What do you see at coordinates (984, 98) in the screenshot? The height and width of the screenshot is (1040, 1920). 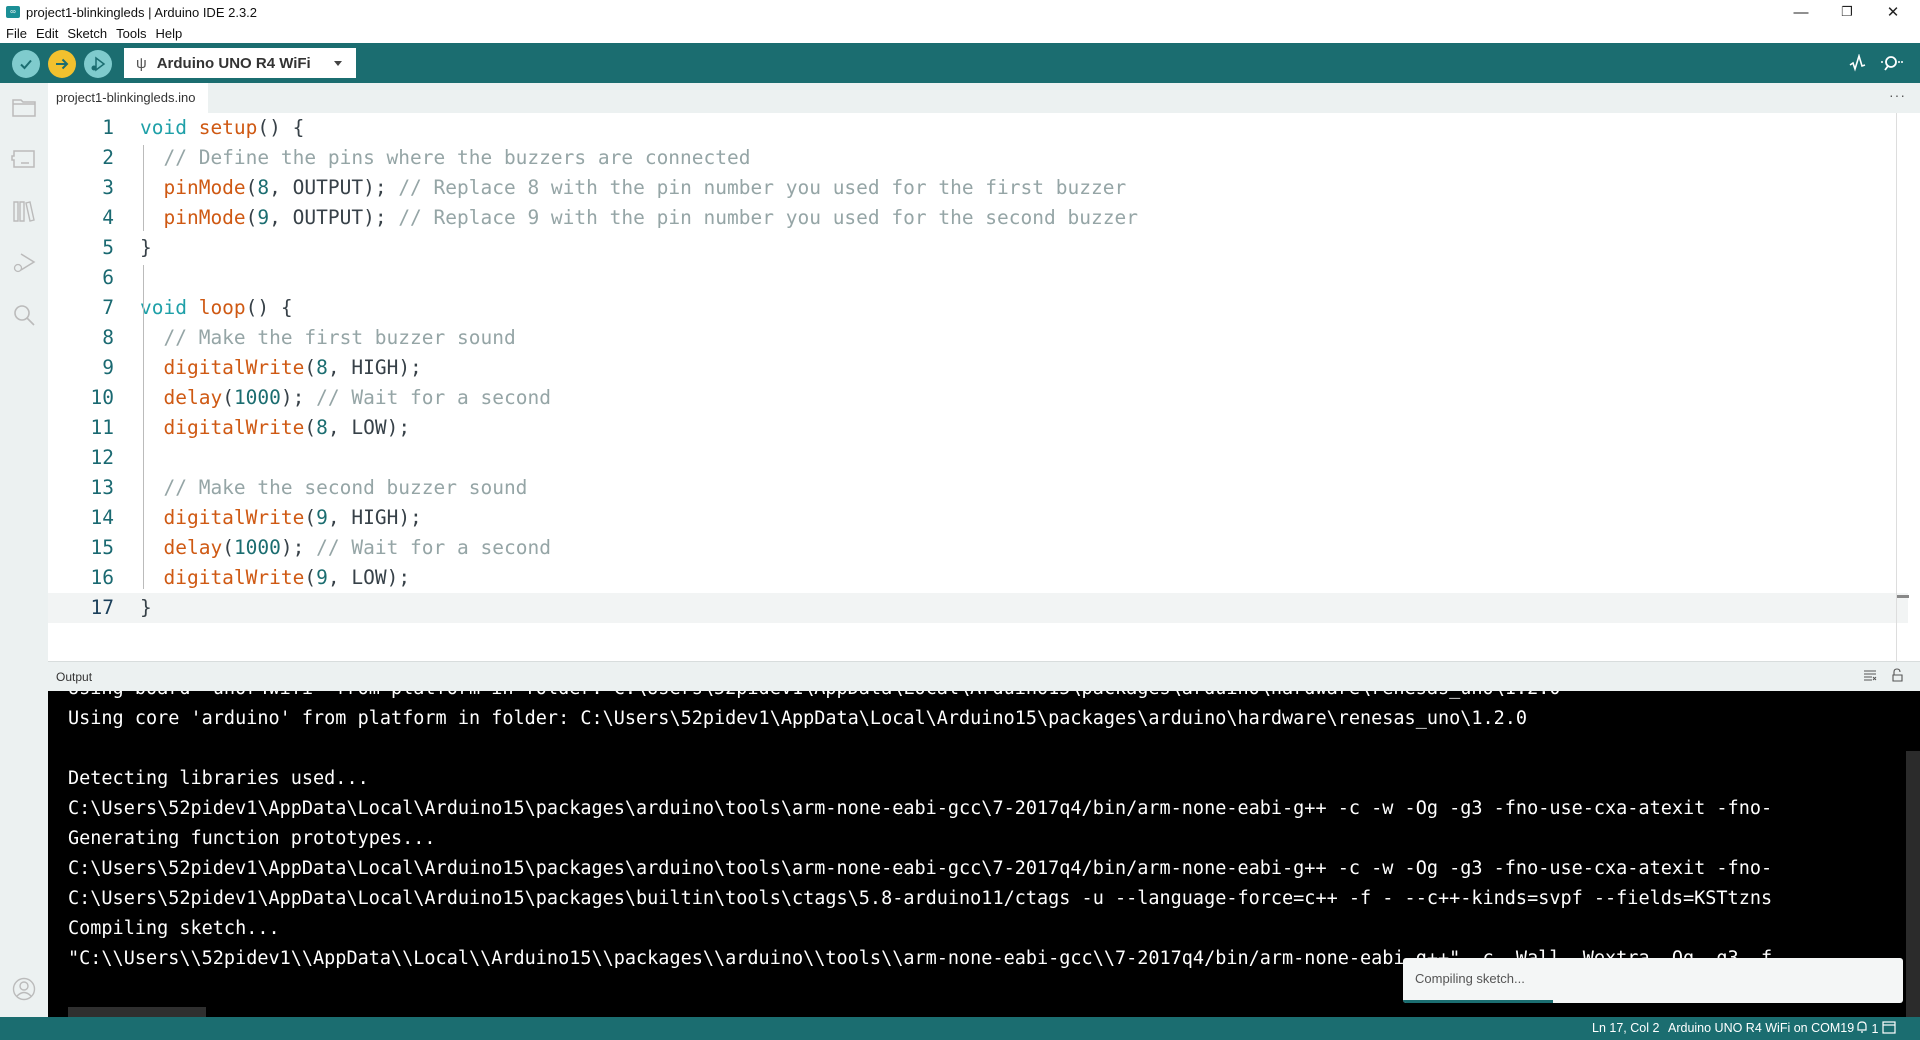 I see `editor-tab-bar: project1-blinkingleds.ino ···` at bounding box center [984, 98].